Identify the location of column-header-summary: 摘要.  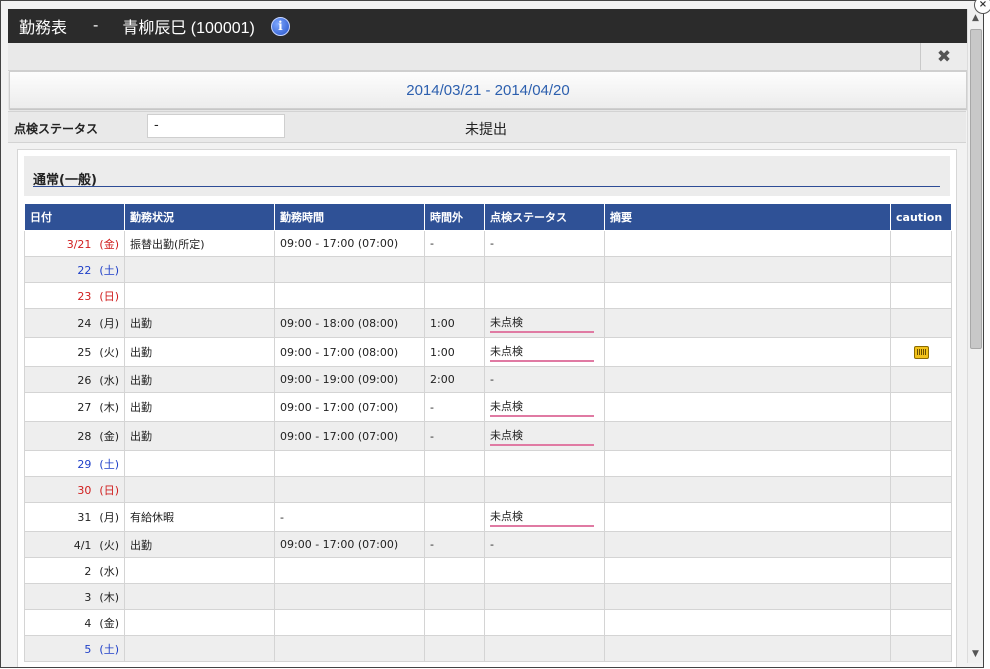
(747, 217).